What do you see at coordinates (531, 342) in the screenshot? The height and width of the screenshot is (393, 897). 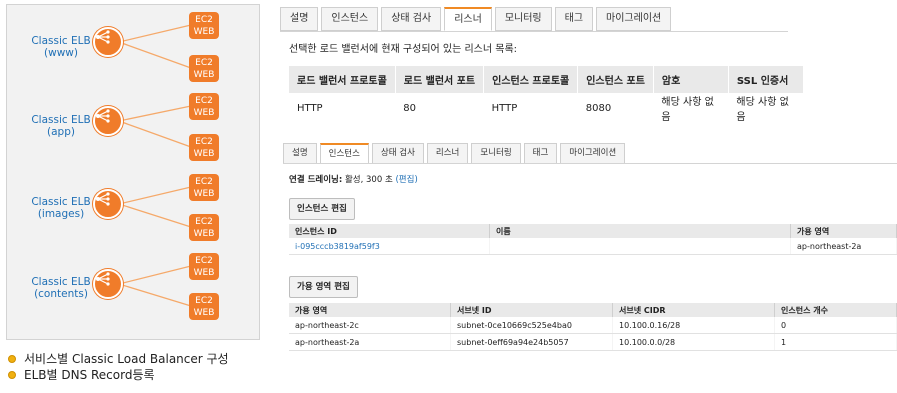 I see `table-cell: subnet-0eff69a94e24b5057` at bounding box center [531, 342].